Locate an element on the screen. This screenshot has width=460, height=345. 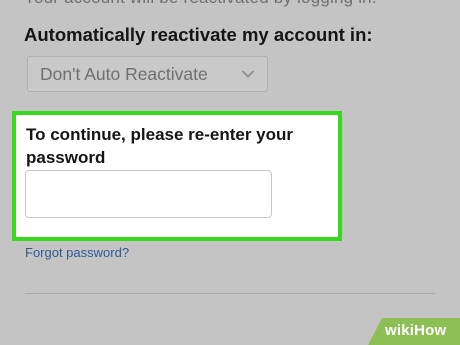
reactivate-select: Don't Auto Reactivate is located at coordinates (147, 74).